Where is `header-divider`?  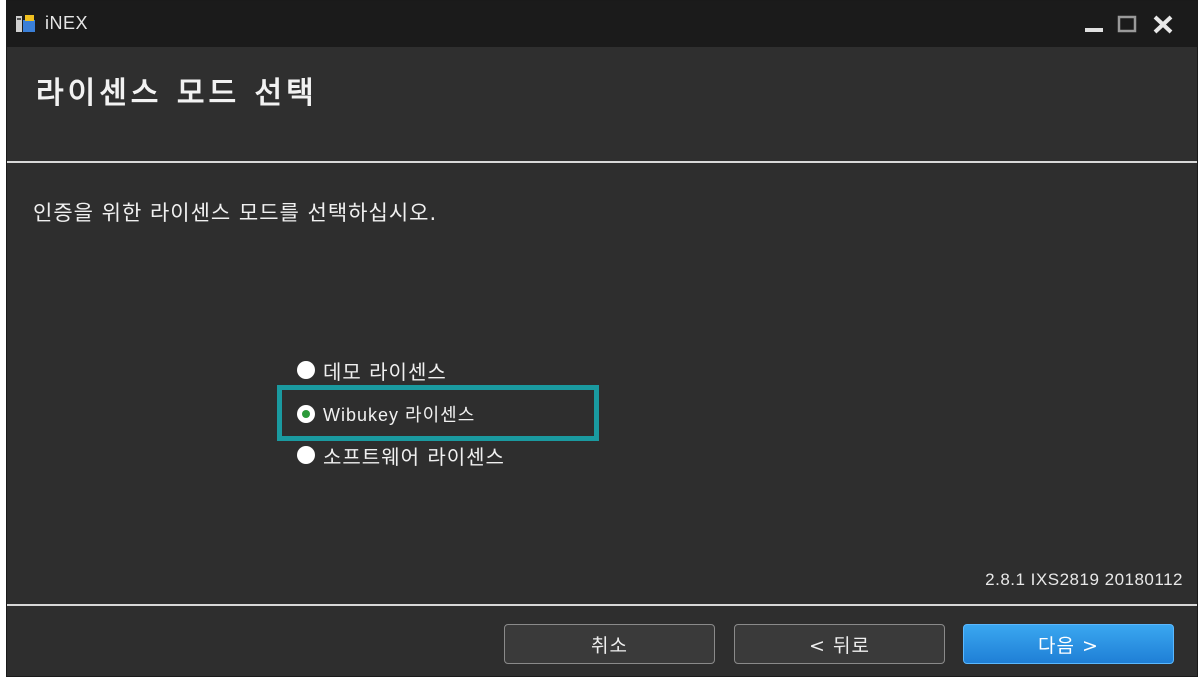 header-divider is located at coordinates (602, 162).